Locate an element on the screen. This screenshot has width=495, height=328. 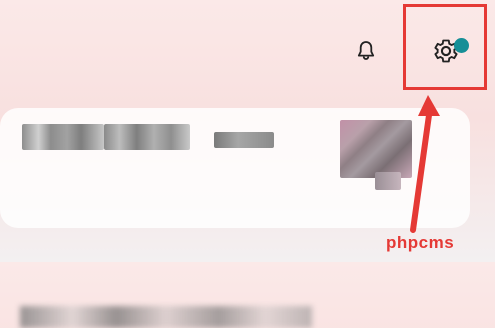
annotation-arrow is located at coordinates (425, 164).